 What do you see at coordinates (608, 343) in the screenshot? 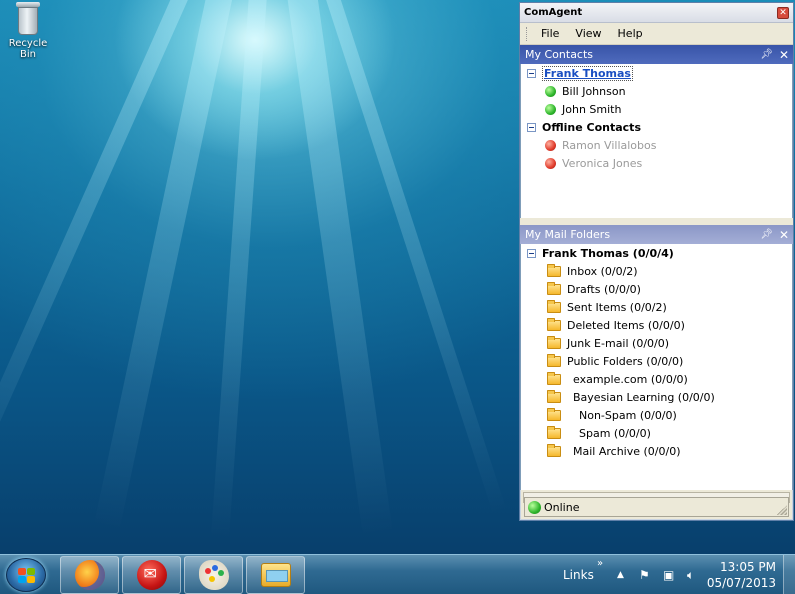
I see `folder-item: Junk E-mail (0/0/0)` at bounding box center [608, 343].